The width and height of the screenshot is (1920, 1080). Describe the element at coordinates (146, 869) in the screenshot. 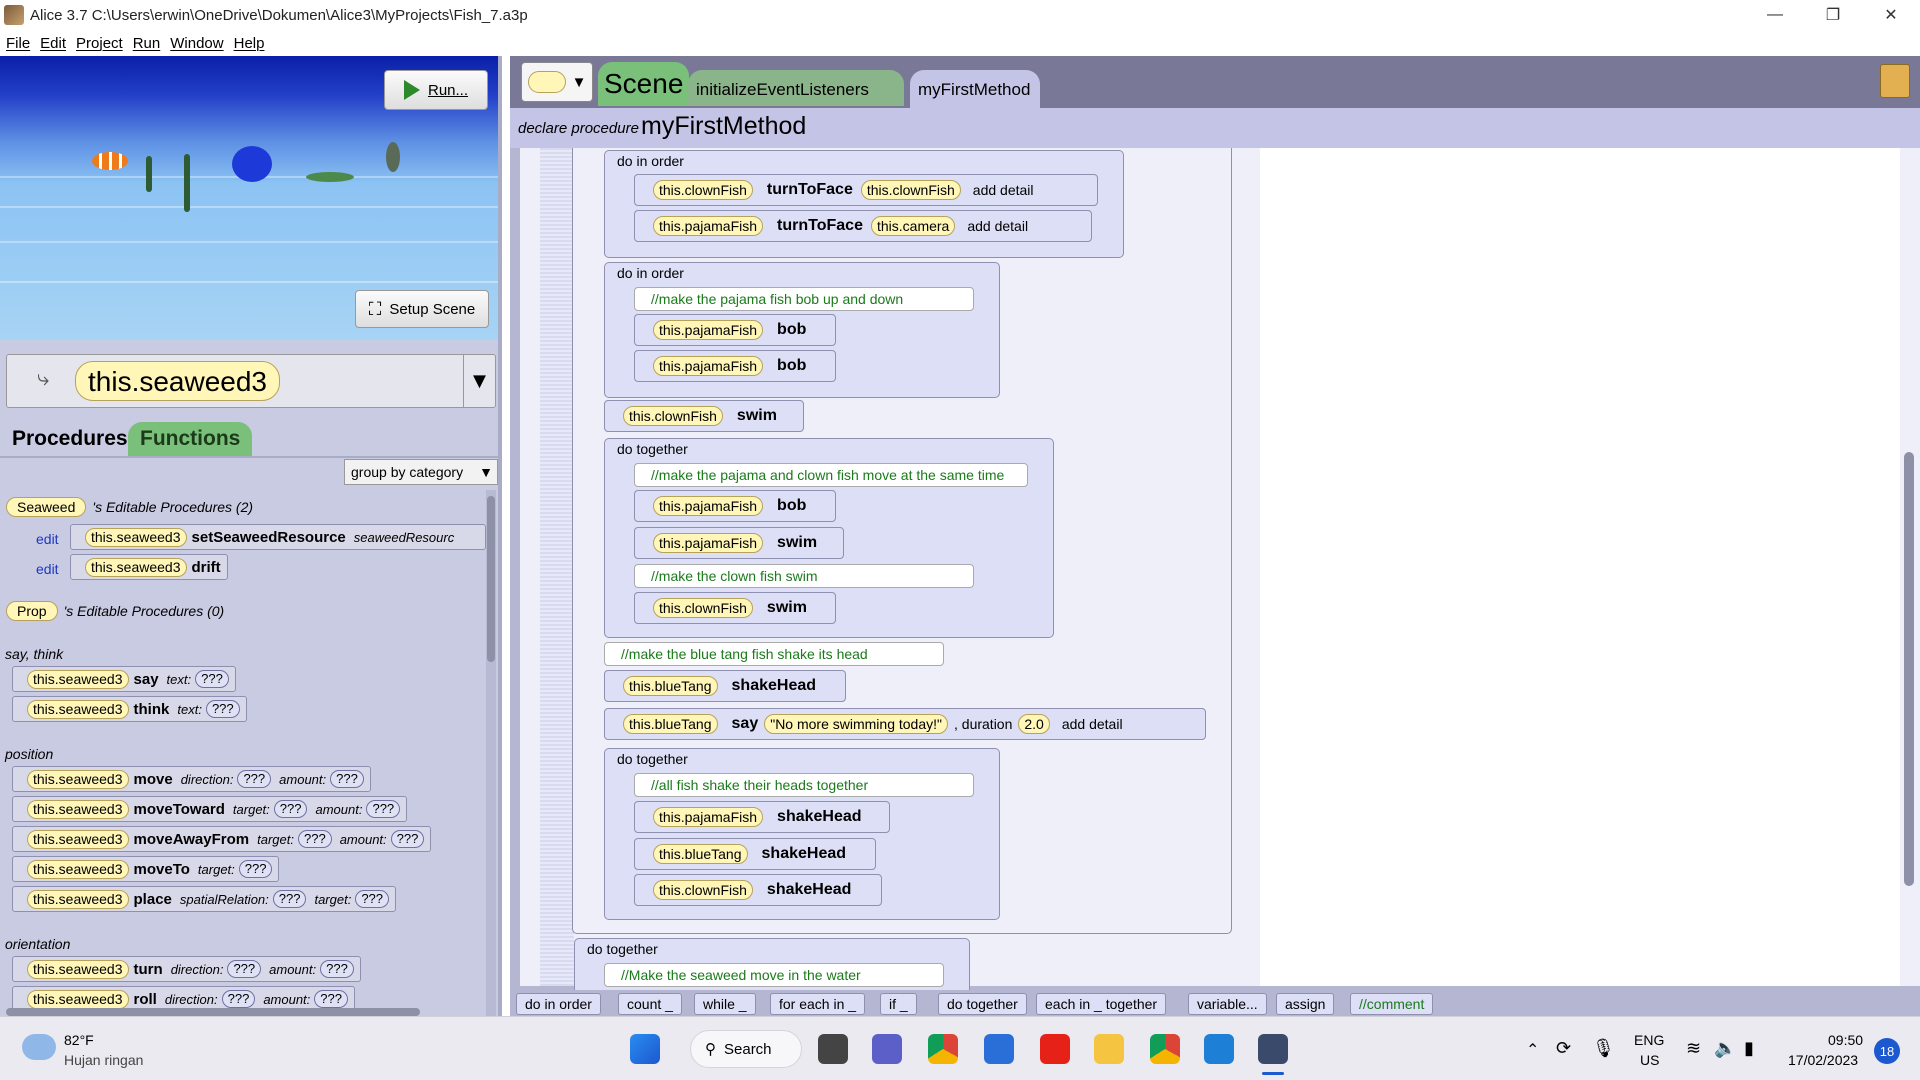

I see `procedure-moveTo: this.seaweed3 moveTo target: ???` at that location.